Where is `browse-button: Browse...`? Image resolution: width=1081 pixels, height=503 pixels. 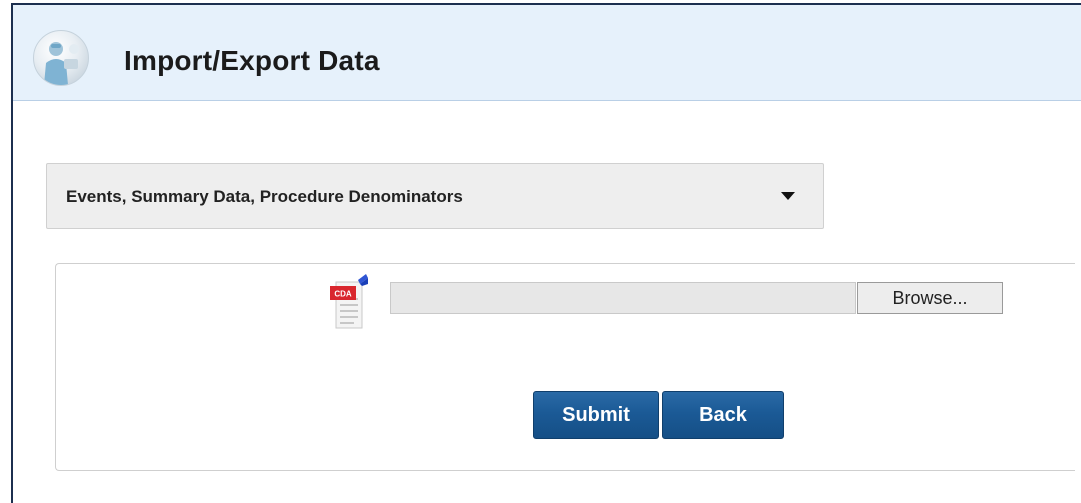 browse-button: Browse... is located at coordinates (930, 298).